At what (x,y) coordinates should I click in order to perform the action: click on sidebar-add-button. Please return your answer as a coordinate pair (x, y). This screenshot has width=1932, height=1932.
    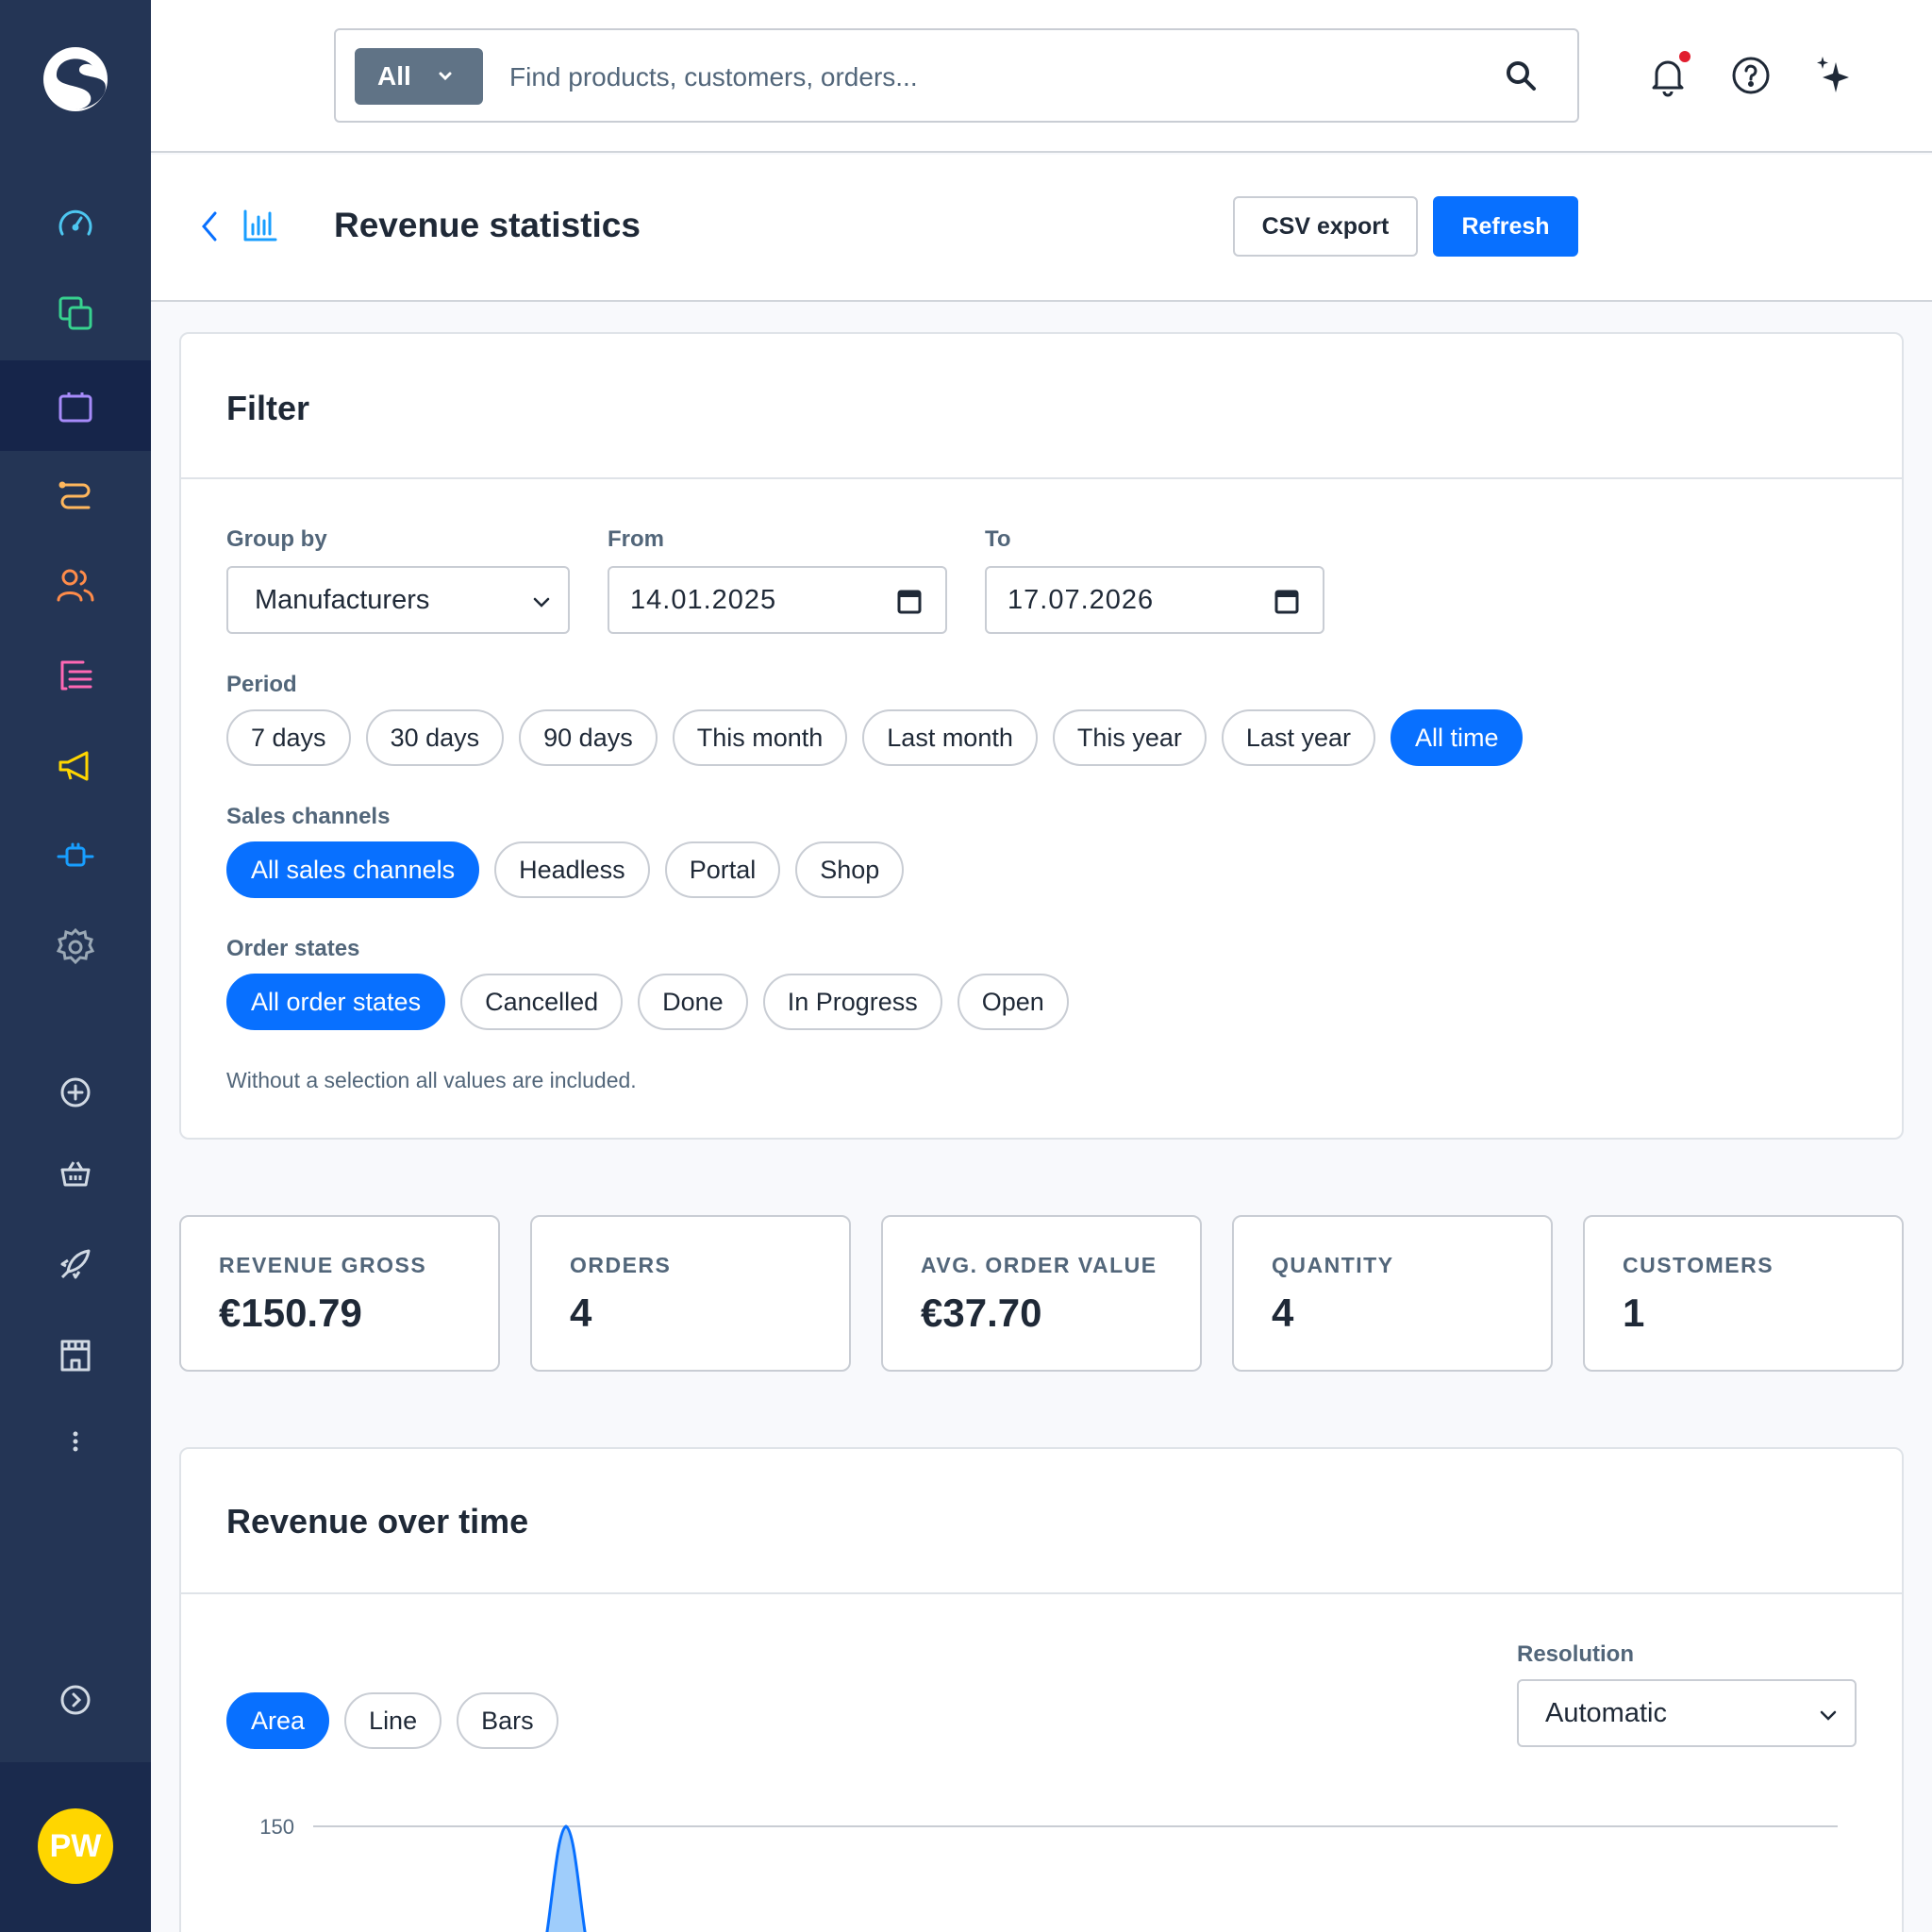
    Looking at the image, I should click on (75, 1092).